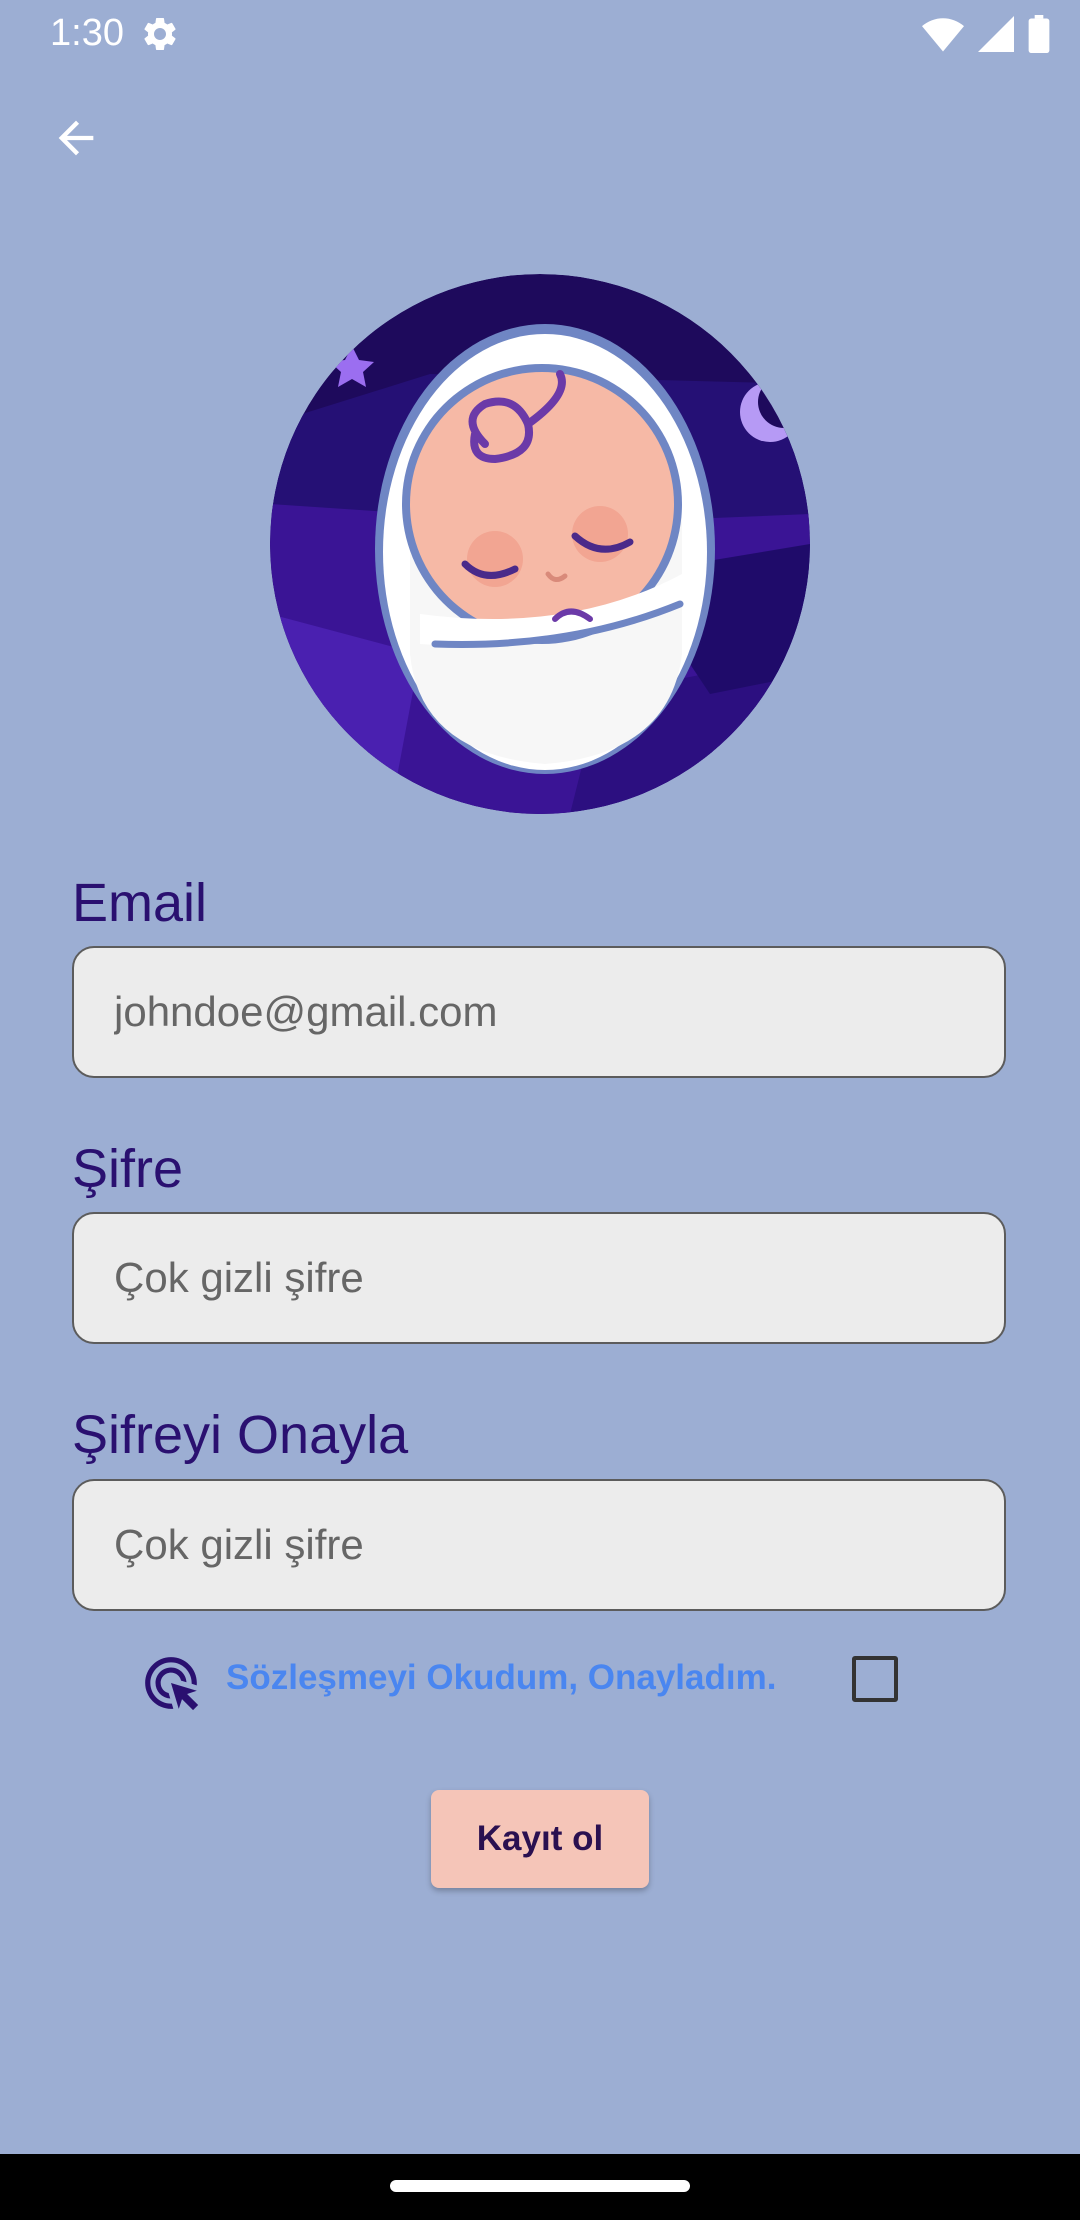 The height and width of the screenshot is (2220, 1080). What do you see at coordinates (540, 1839) in the screenshot?
I see `register-button: Kayıt ol` at bounding box center [540, 1839].